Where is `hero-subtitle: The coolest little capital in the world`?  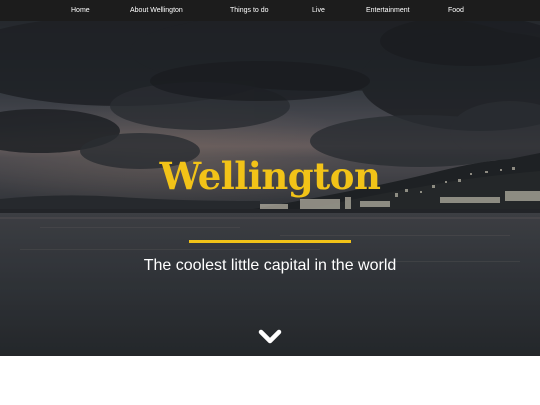 hero-subtitle: The coolest little capital in the world is located at coordinates (270, 265).